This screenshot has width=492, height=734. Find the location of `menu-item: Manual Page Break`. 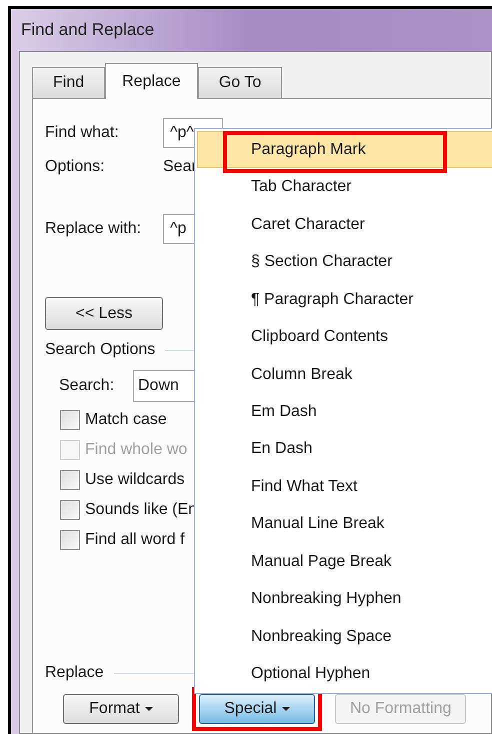

menu-item: Manual Page Break is located at coordinates (344, 562).